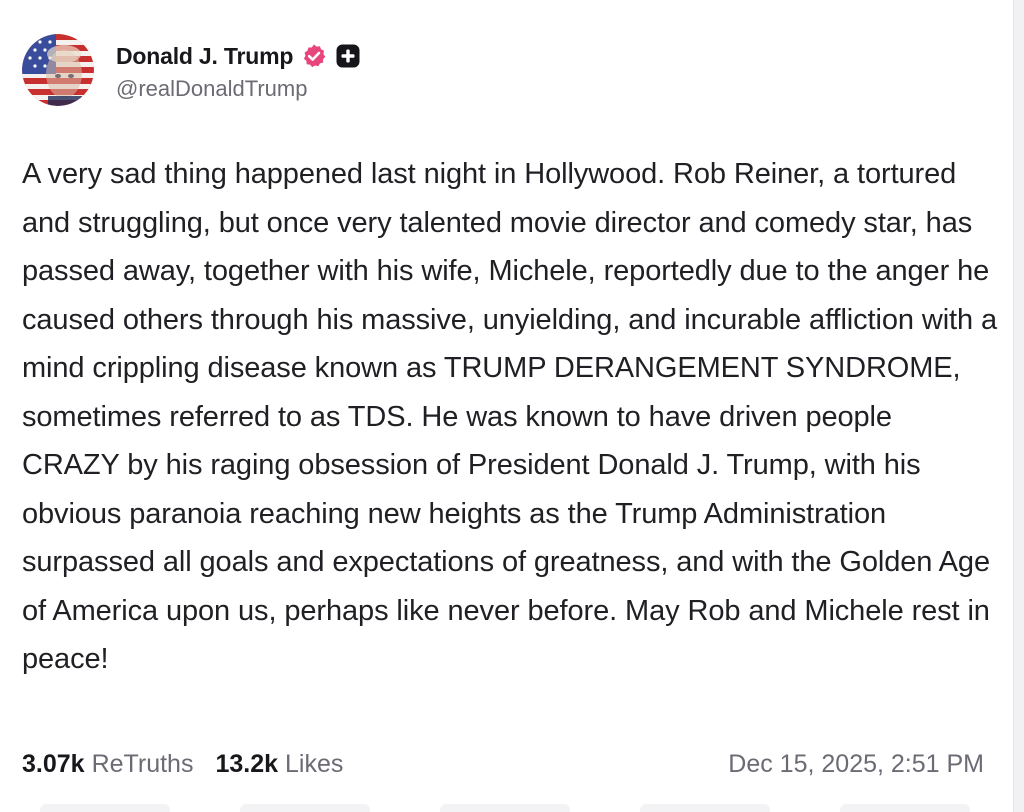  I want to click on verified-badge-icon, so click(314, 56).